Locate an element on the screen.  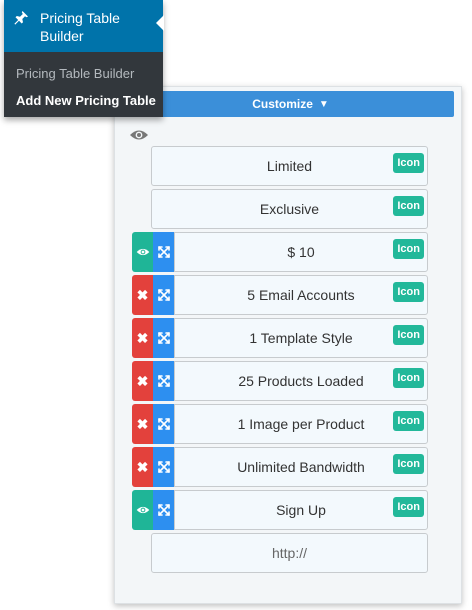
feature-text: Exclusive is located at coordinates (289, 209).